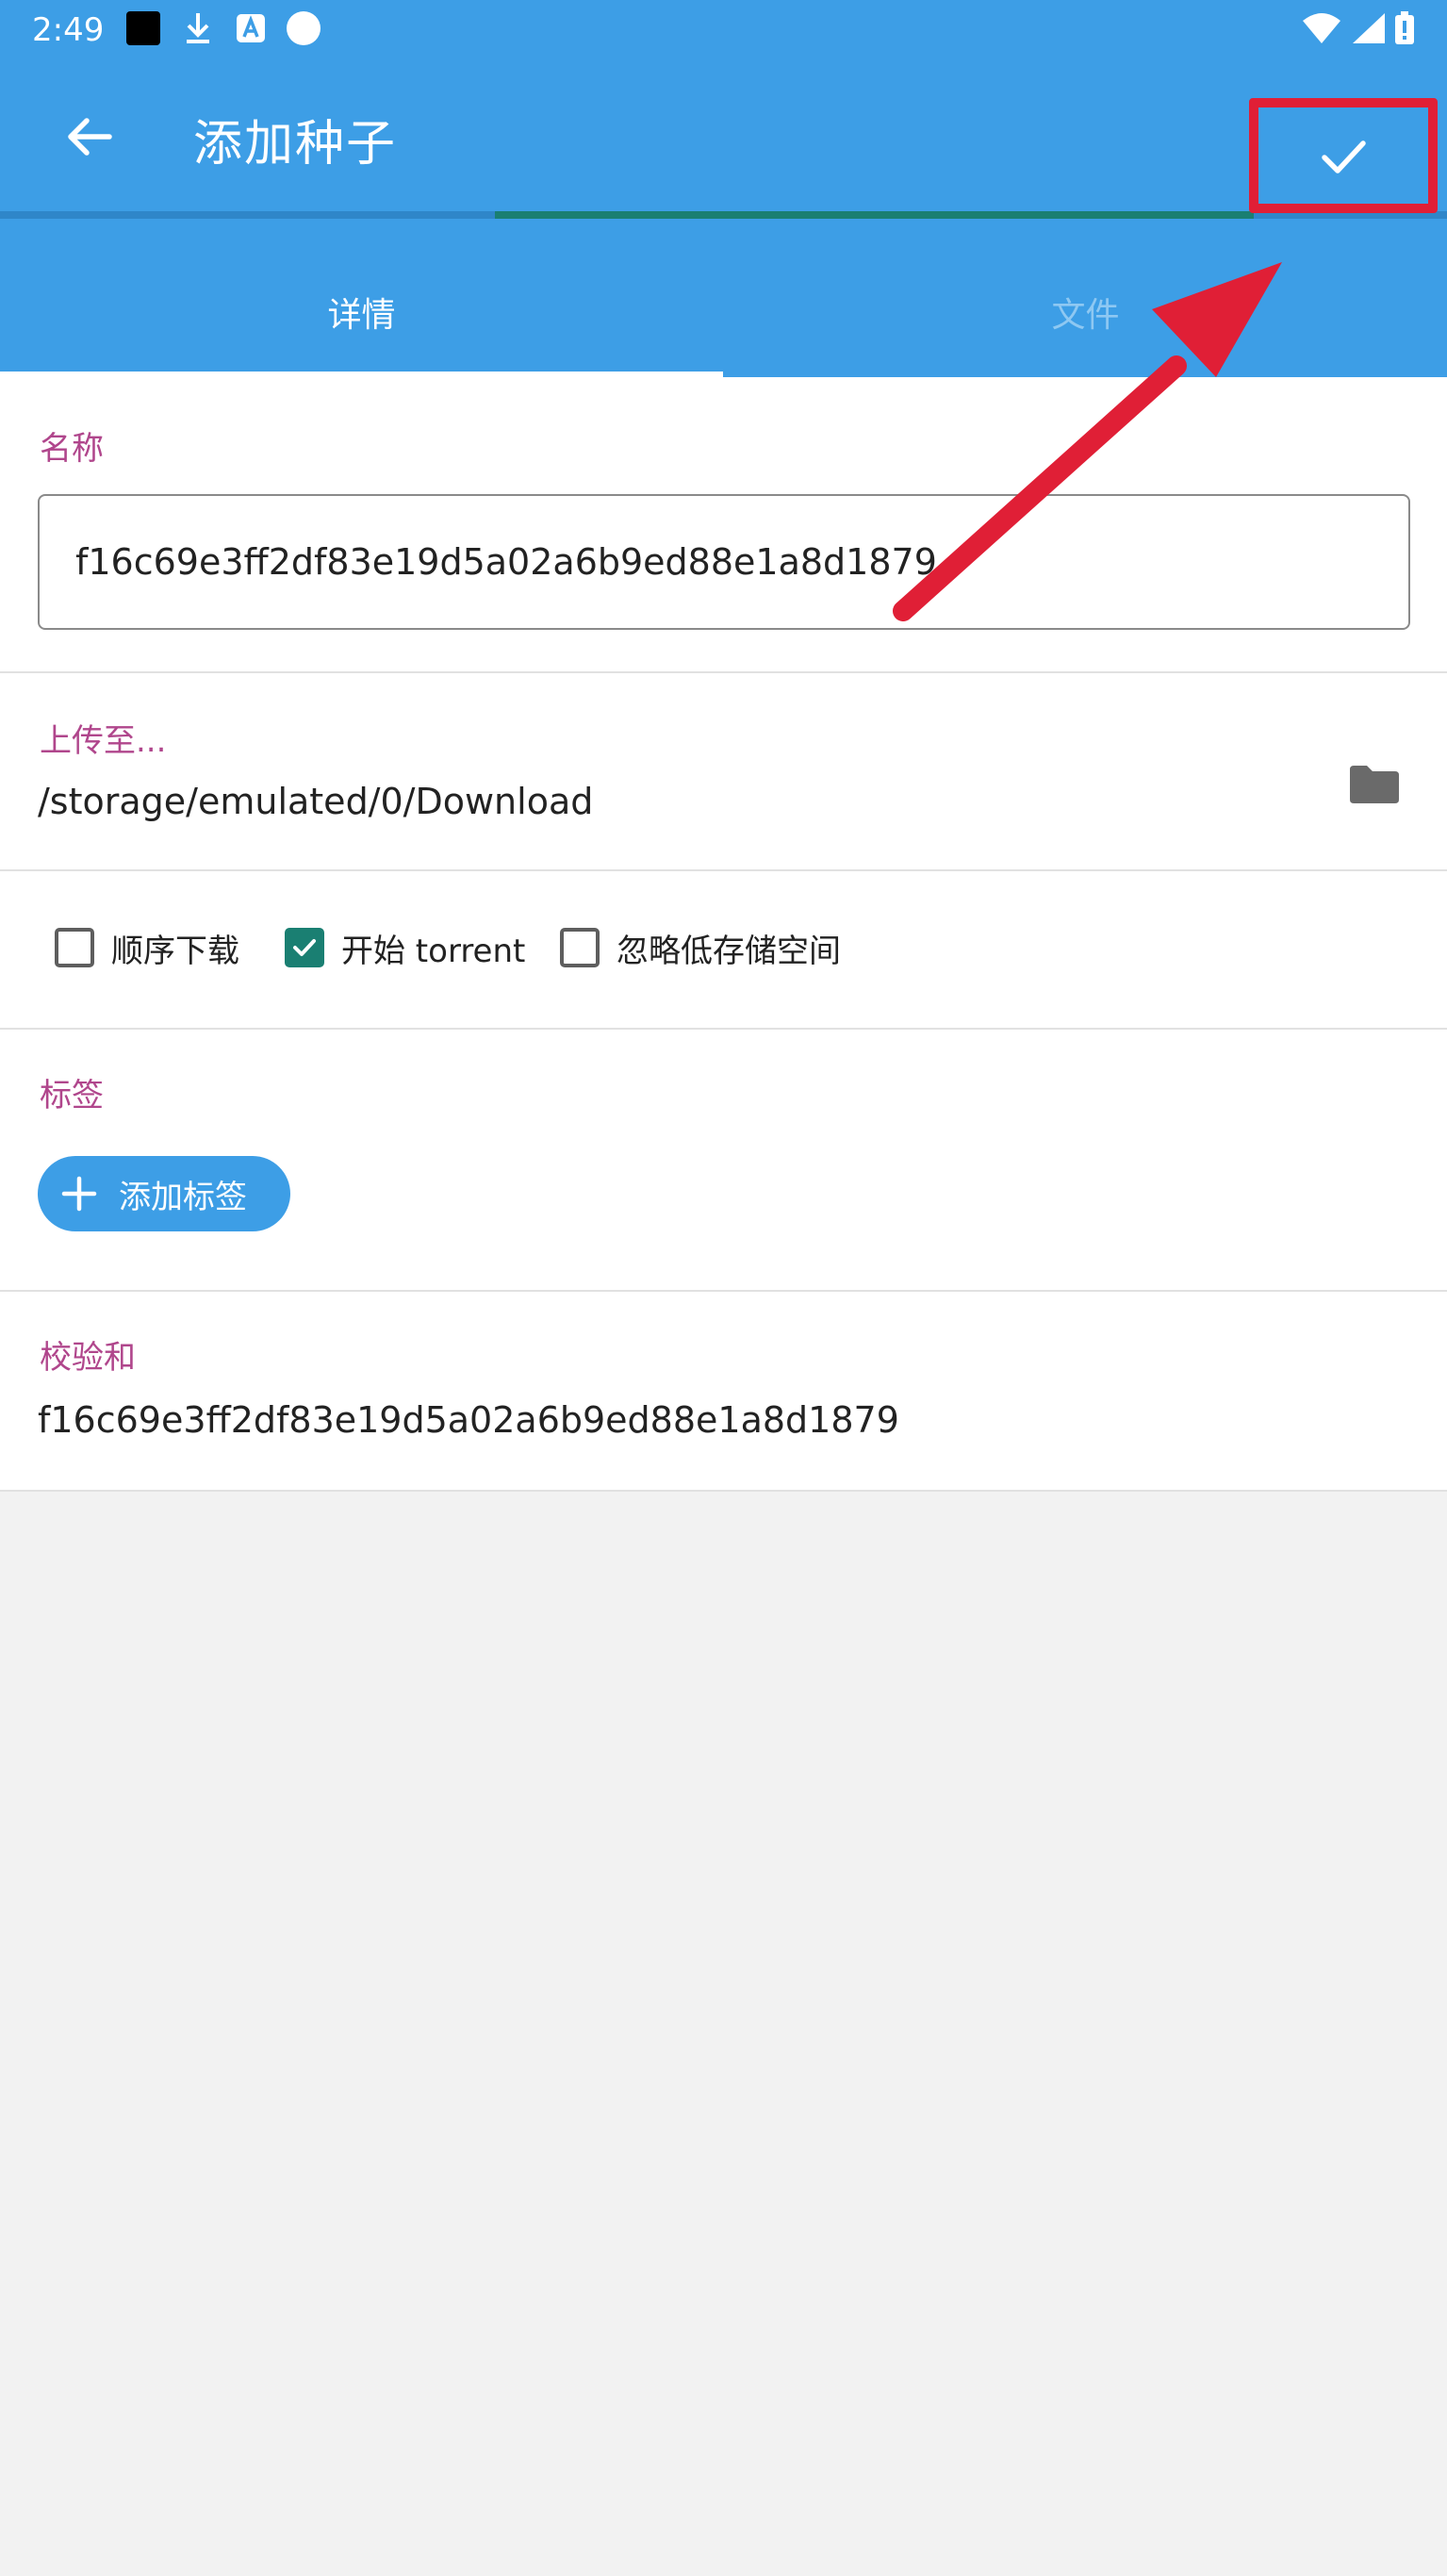 The height and width of the screenshot is (2576, 1447). I want to click on app-header: 2:49 添加种子 详情 文件, so click(723, 188).